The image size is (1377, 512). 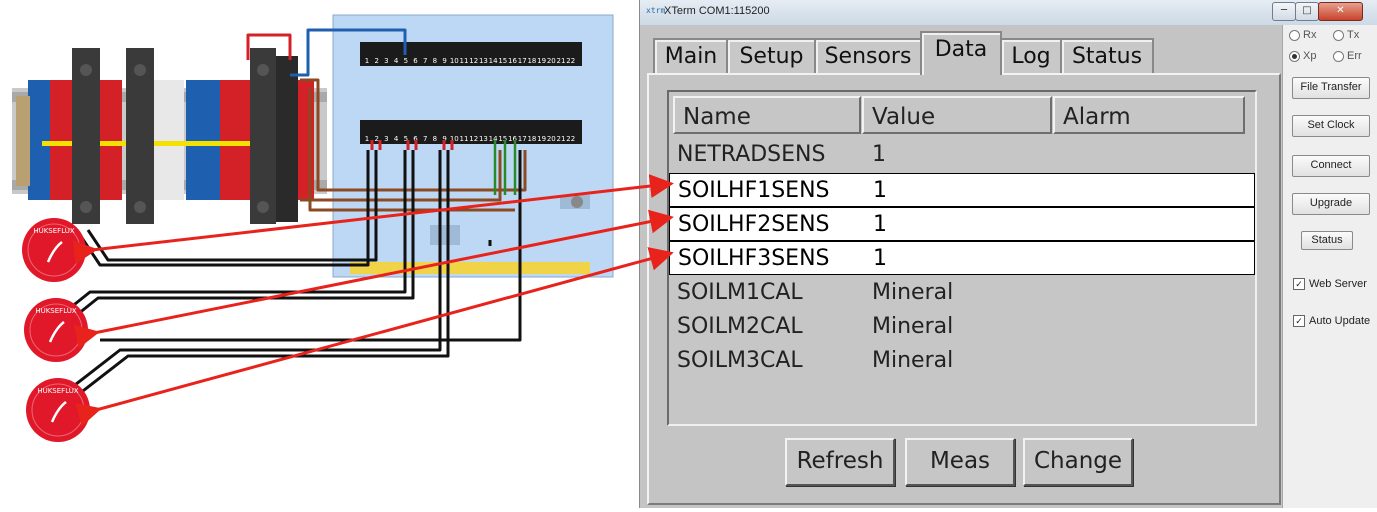 What do you see at coordinates (1008, 13) in the screenshot?
I see `title-bar: xtrm XTerm COM1:115200 ─ □ ✕` at bounding box center [1008, 13].